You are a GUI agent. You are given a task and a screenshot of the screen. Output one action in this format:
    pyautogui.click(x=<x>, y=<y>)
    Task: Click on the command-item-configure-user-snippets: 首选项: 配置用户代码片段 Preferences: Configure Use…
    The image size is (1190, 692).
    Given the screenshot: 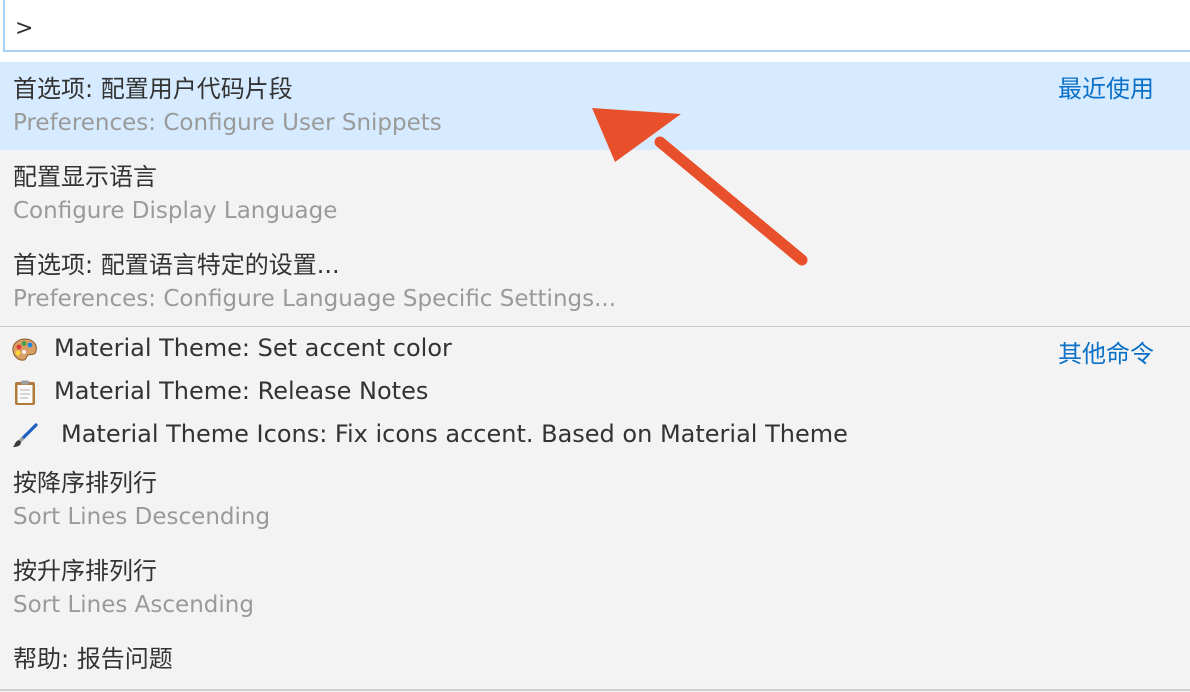 What is the action you would take?
    pyautogui.click(x=595, y=106)
    